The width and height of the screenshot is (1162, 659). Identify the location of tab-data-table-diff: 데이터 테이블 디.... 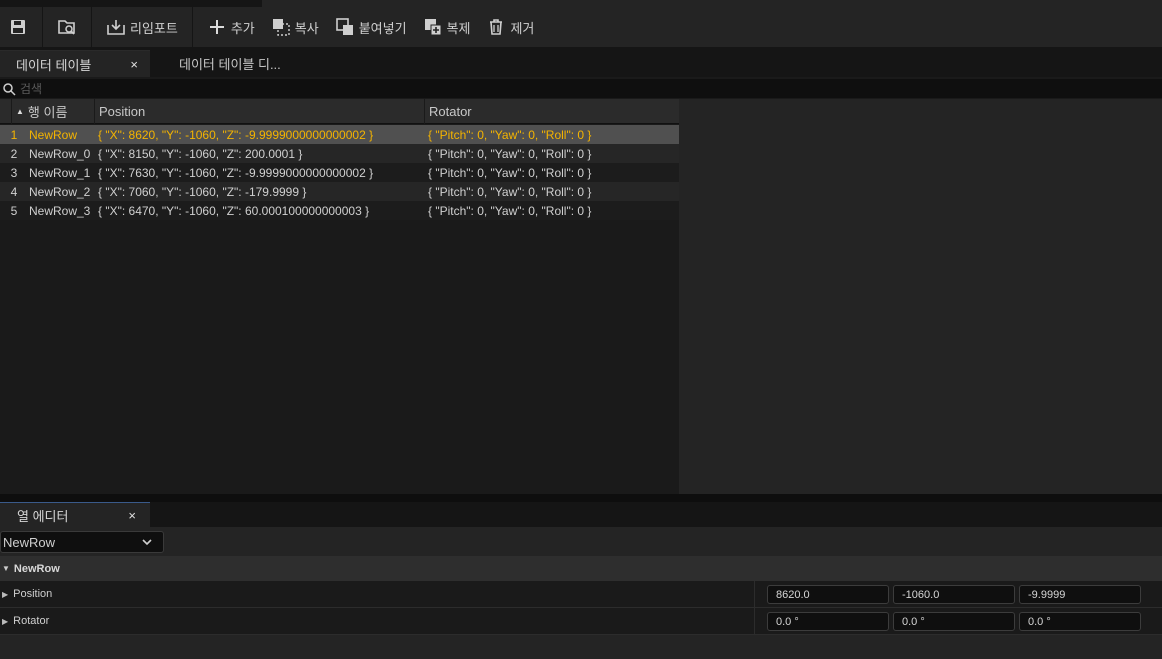
(225, 63).